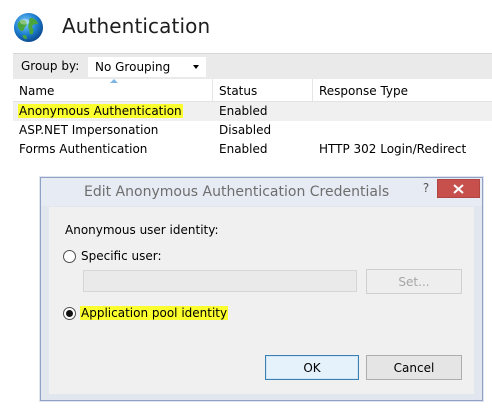 The width and height of the screenshot is (492, 410). Describe the element at coordinates (114, 81) in the screenshot. I see `sort-ascending-icon` at that location.